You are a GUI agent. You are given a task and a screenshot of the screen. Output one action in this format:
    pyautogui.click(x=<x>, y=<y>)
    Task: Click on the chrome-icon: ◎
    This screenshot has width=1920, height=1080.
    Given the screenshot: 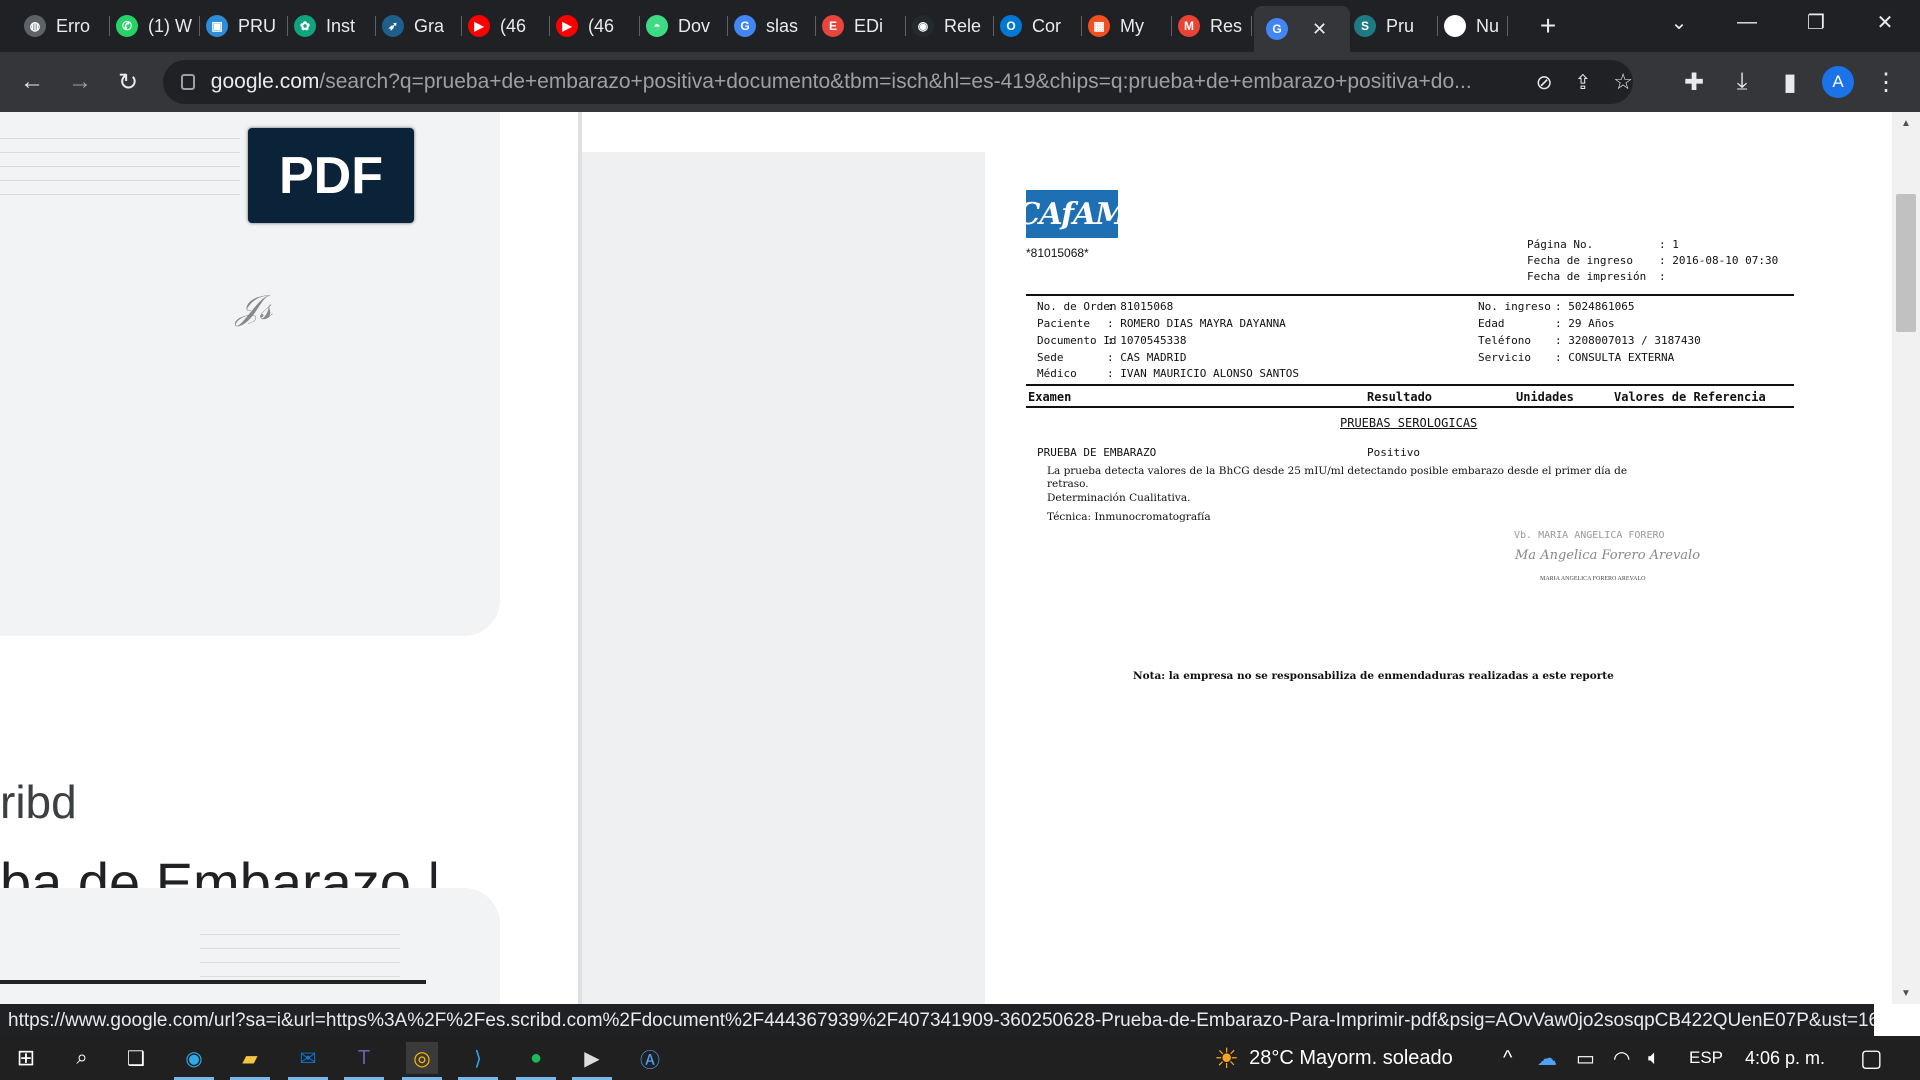 What is the action you would take?
    pyautogui.click(x=422, y=1061)
    